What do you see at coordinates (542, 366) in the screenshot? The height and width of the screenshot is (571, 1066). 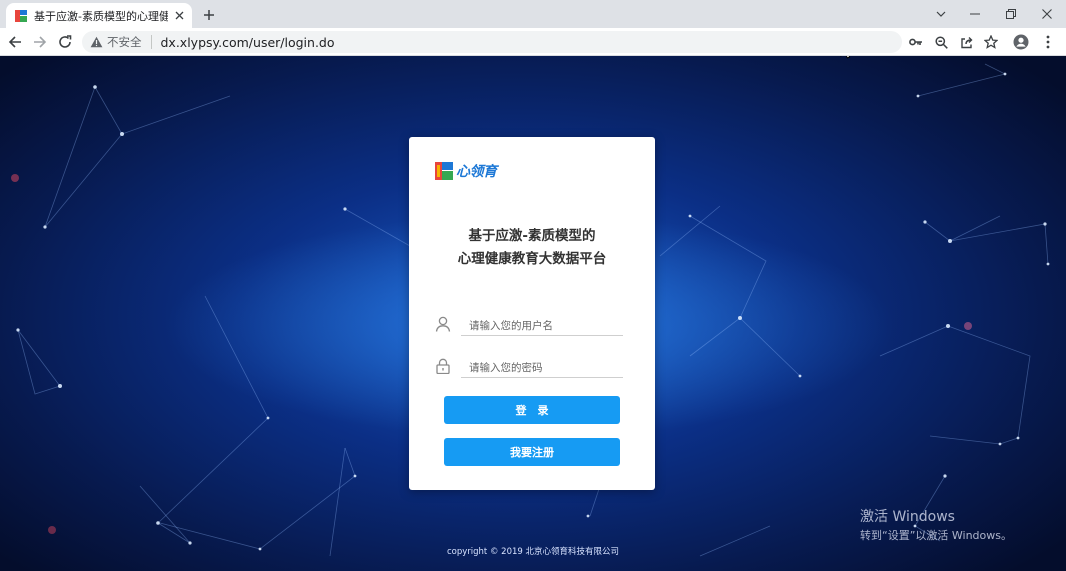 I see `password-input` at bounding box center [542, 366].